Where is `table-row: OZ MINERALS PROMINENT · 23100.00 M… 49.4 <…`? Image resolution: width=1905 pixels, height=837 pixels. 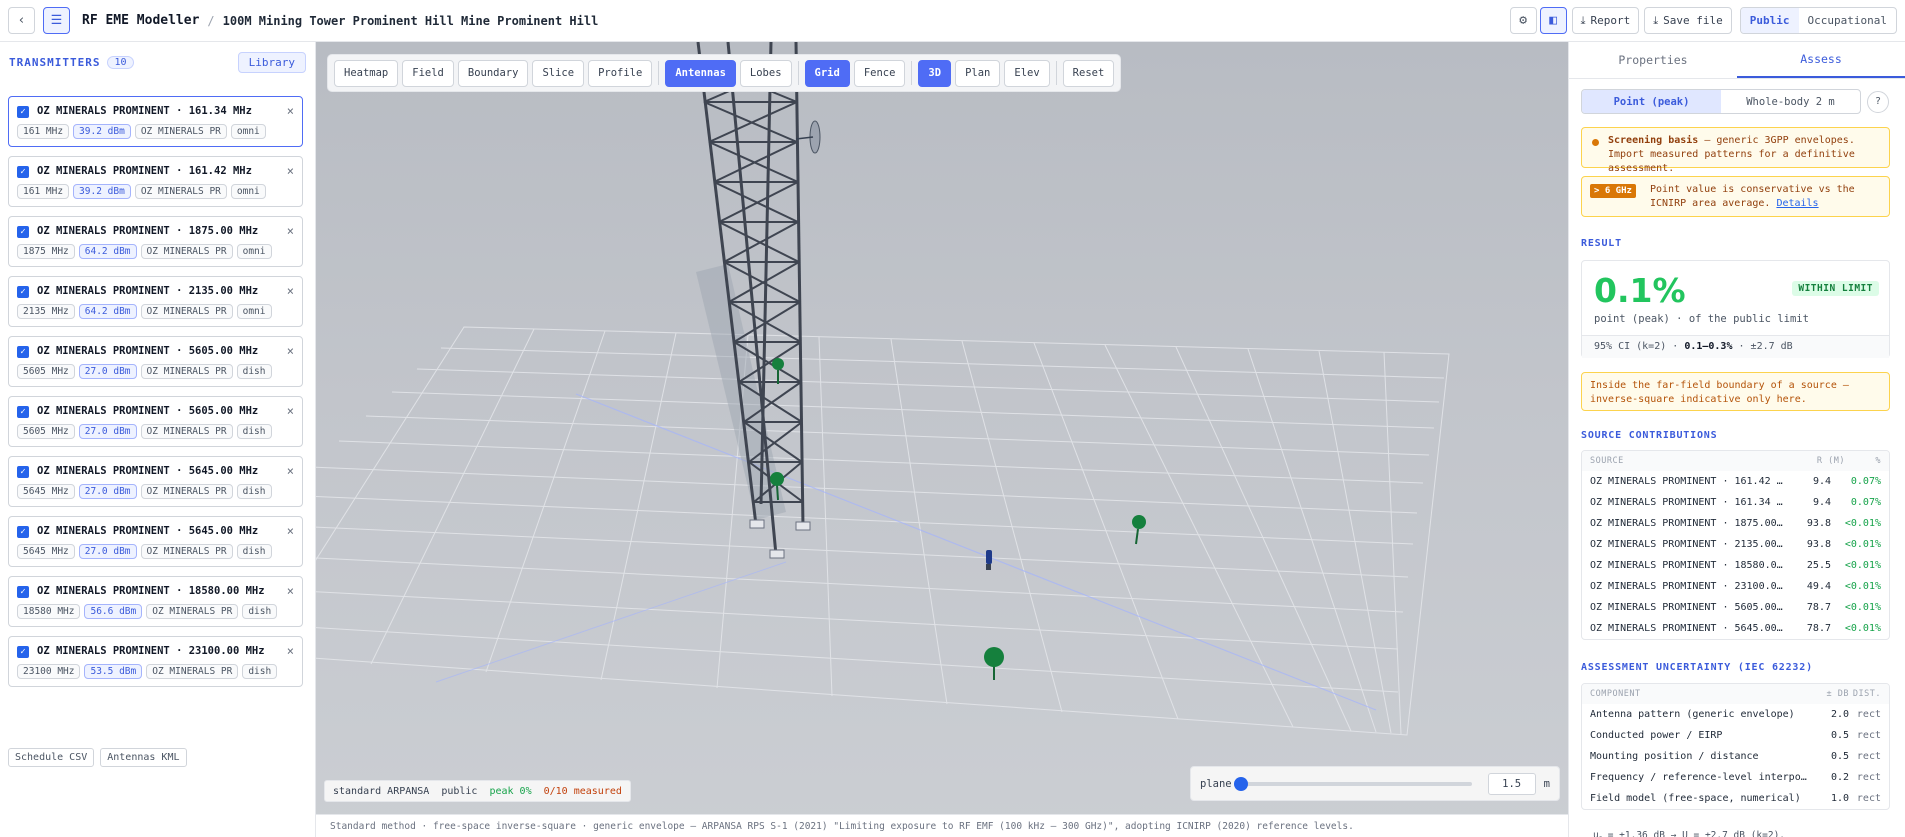
table-row: OZ MINERALS PROMINENT · 23100.00 M… 49.4 <… is located at coordinates (1735, 586).